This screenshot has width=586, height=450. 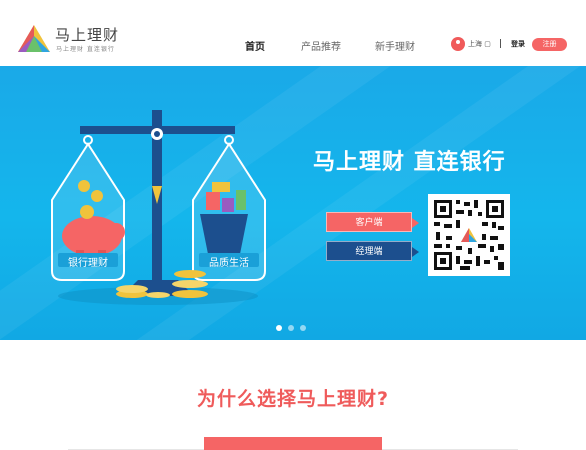 What do you see at coordinates (88, 263) in the screenshot?
I see `left-pan-label: 银行理财` at bounding box center [88, 263].